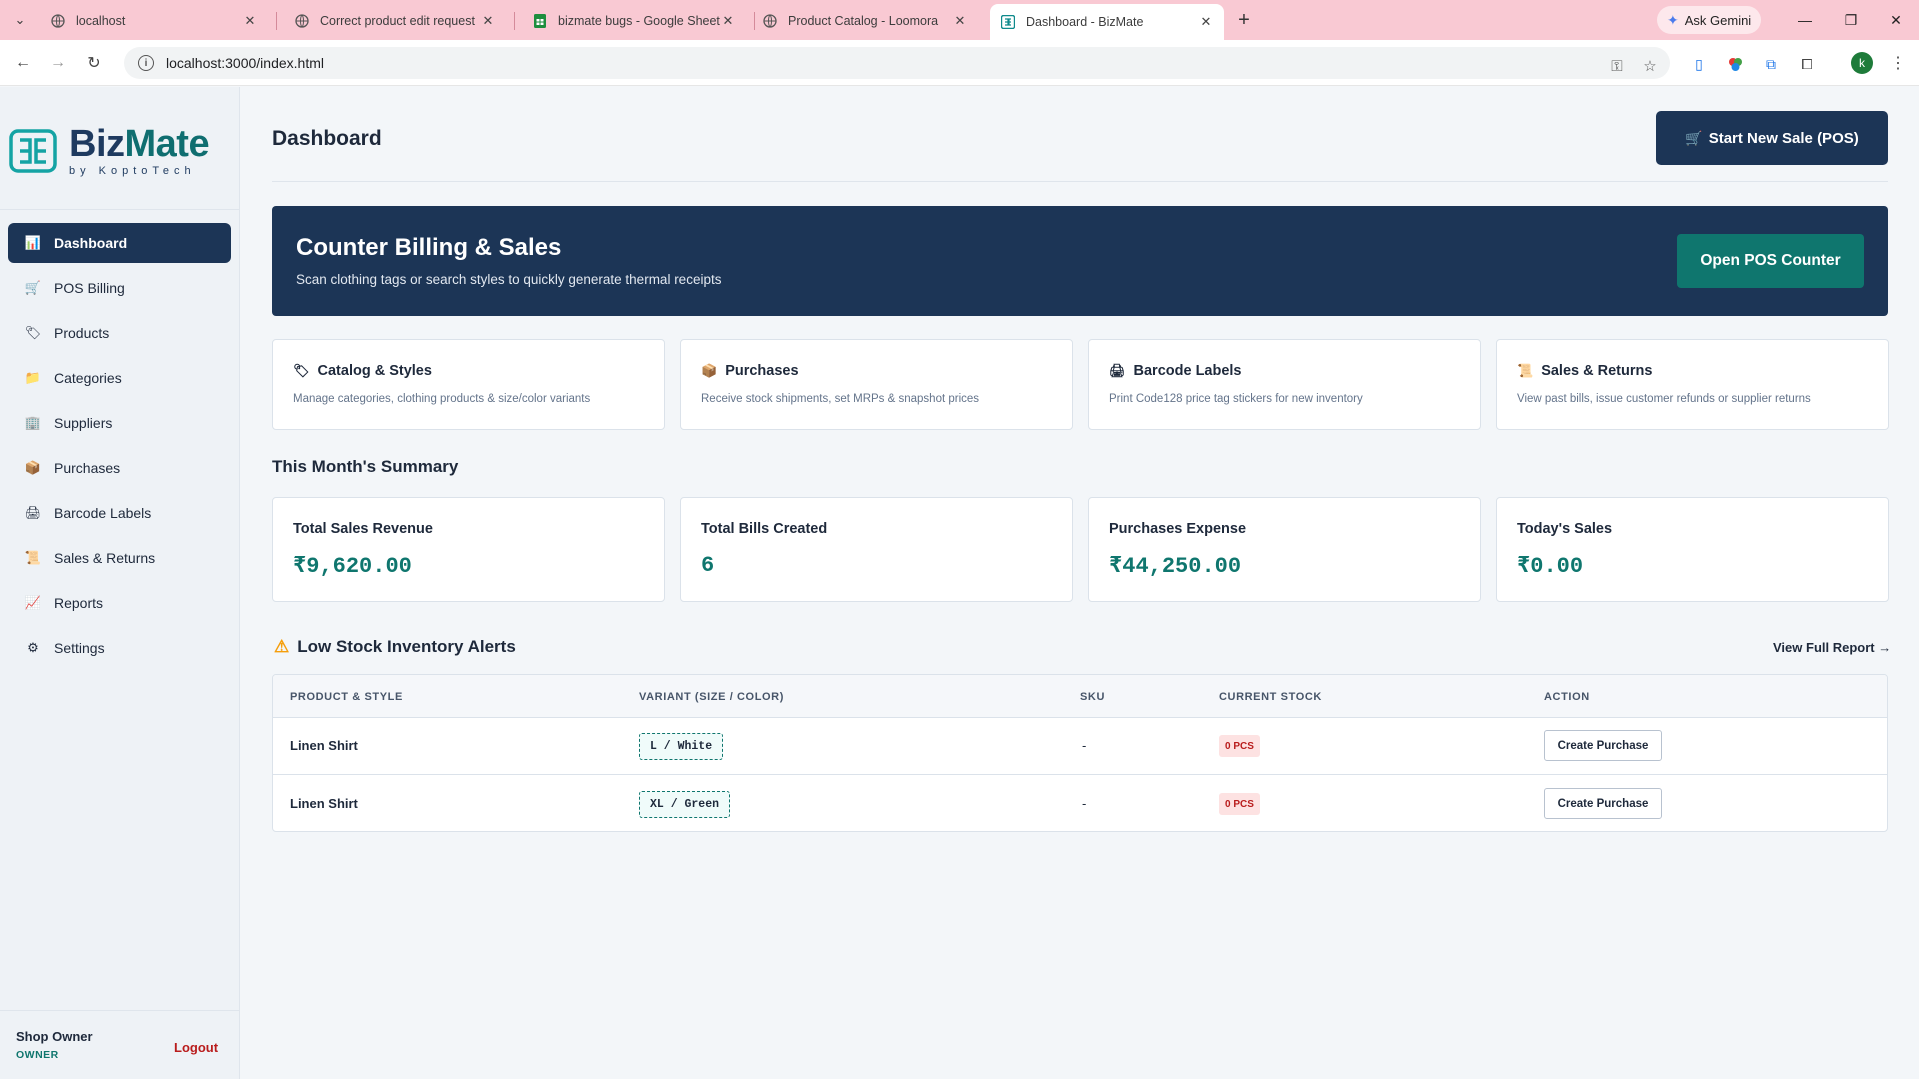 The width and height of the screenshot is (1919, 1079). Describe the element at coordinates (395, 21) in the screenshot. I see `browser-tab-correct-product: Correct product edit request ✕` at that location.